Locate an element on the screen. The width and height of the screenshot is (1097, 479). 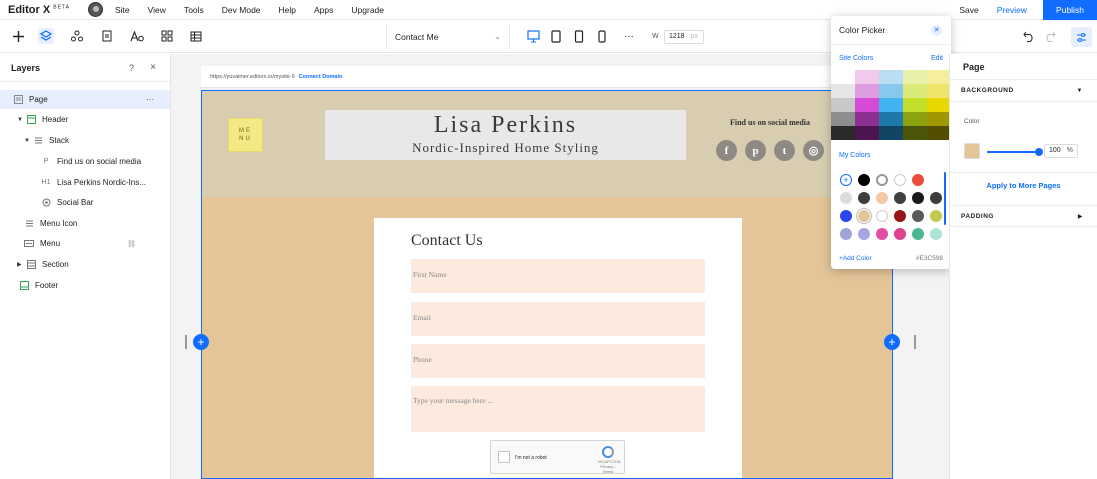
social-heading: Find us on social media is located at coordinates (770, 122).